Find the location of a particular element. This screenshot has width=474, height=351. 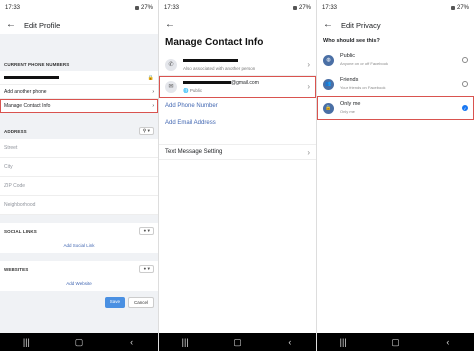

zip-field: ZIP Code is located at coordinates (79, 186).